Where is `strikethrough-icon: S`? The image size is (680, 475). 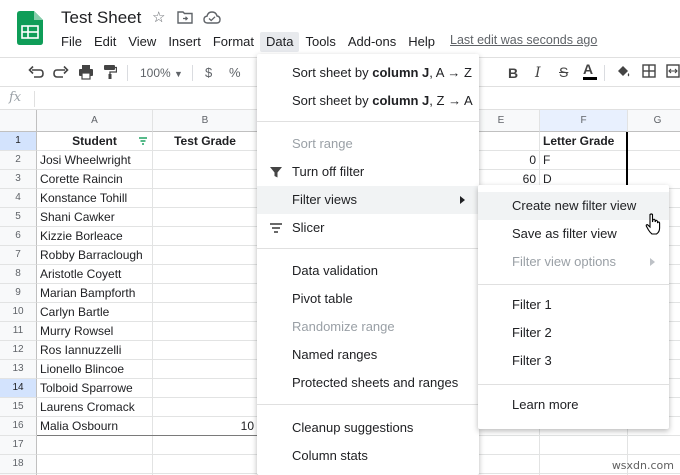 strikethrough-icon: S is located at coordinates (563, 72).